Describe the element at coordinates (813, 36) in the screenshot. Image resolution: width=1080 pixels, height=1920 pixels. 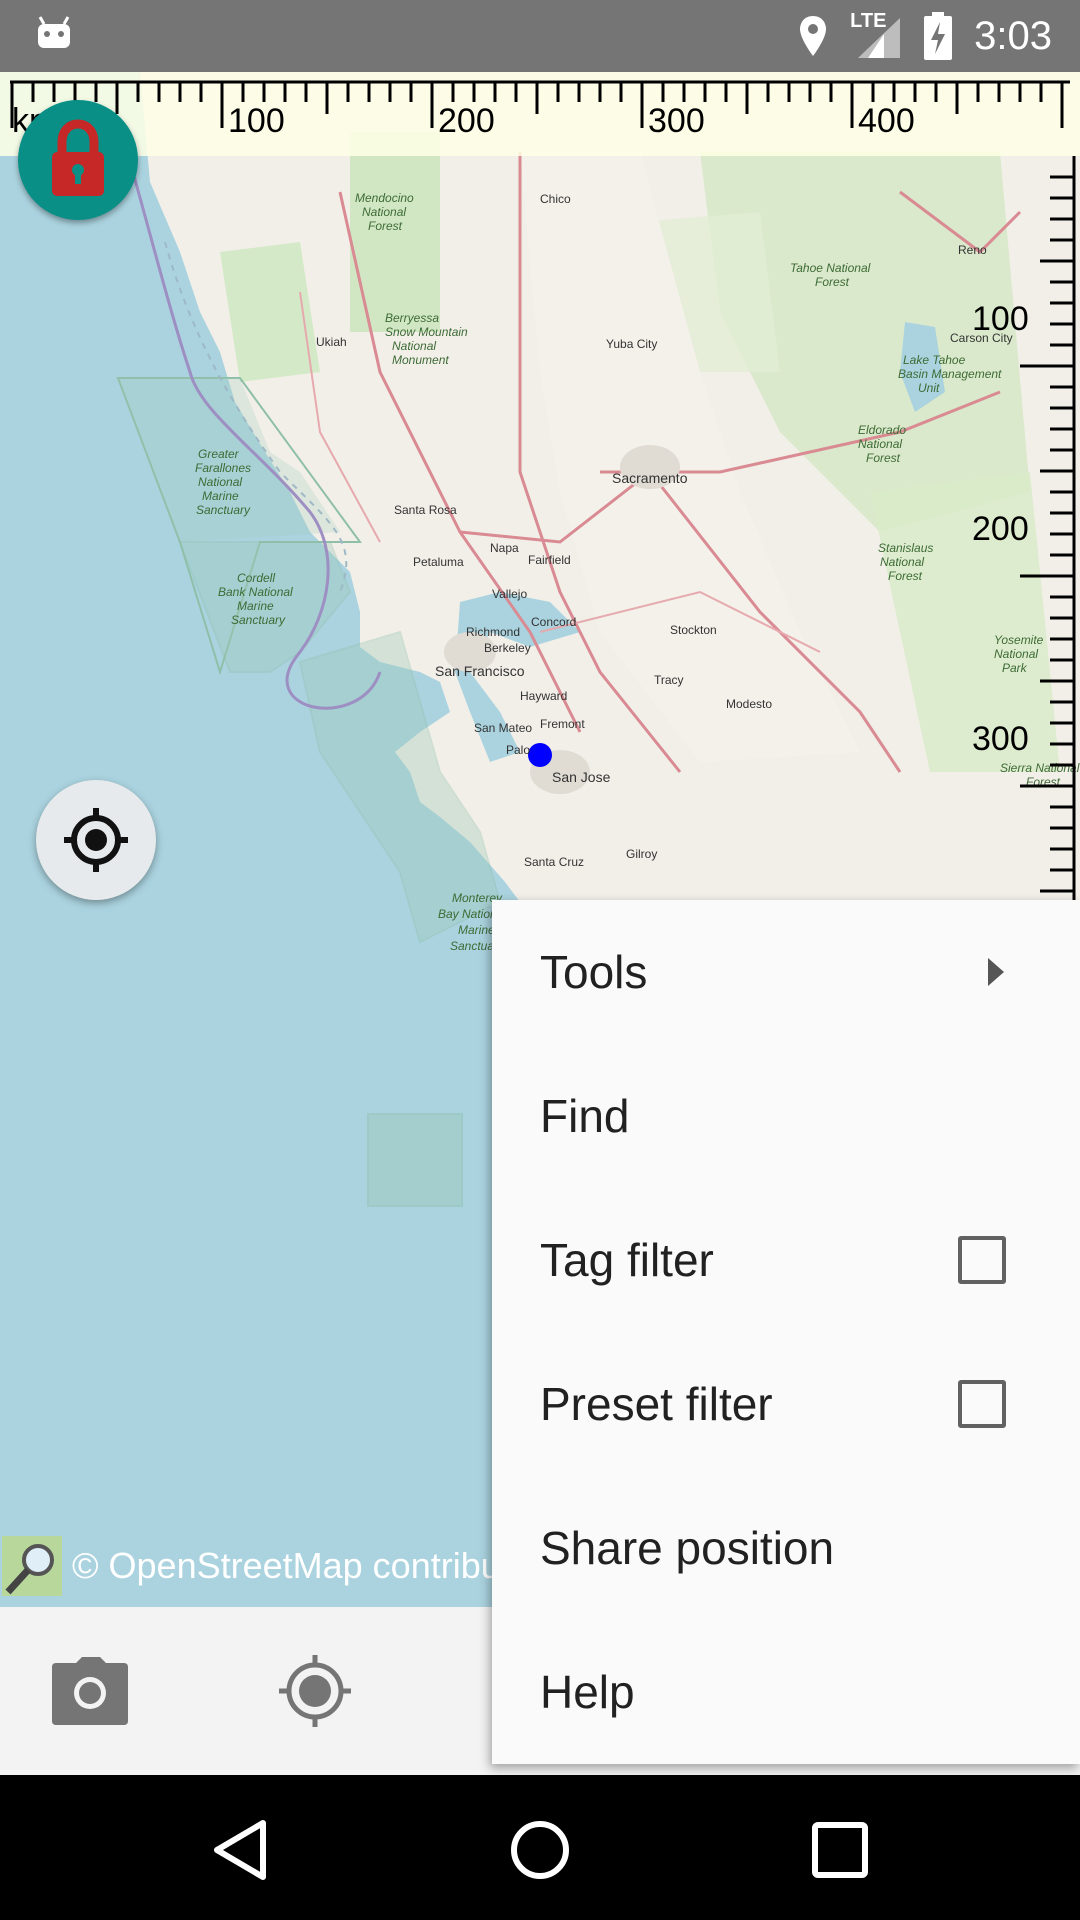
I see `location-status-icon` at that location.